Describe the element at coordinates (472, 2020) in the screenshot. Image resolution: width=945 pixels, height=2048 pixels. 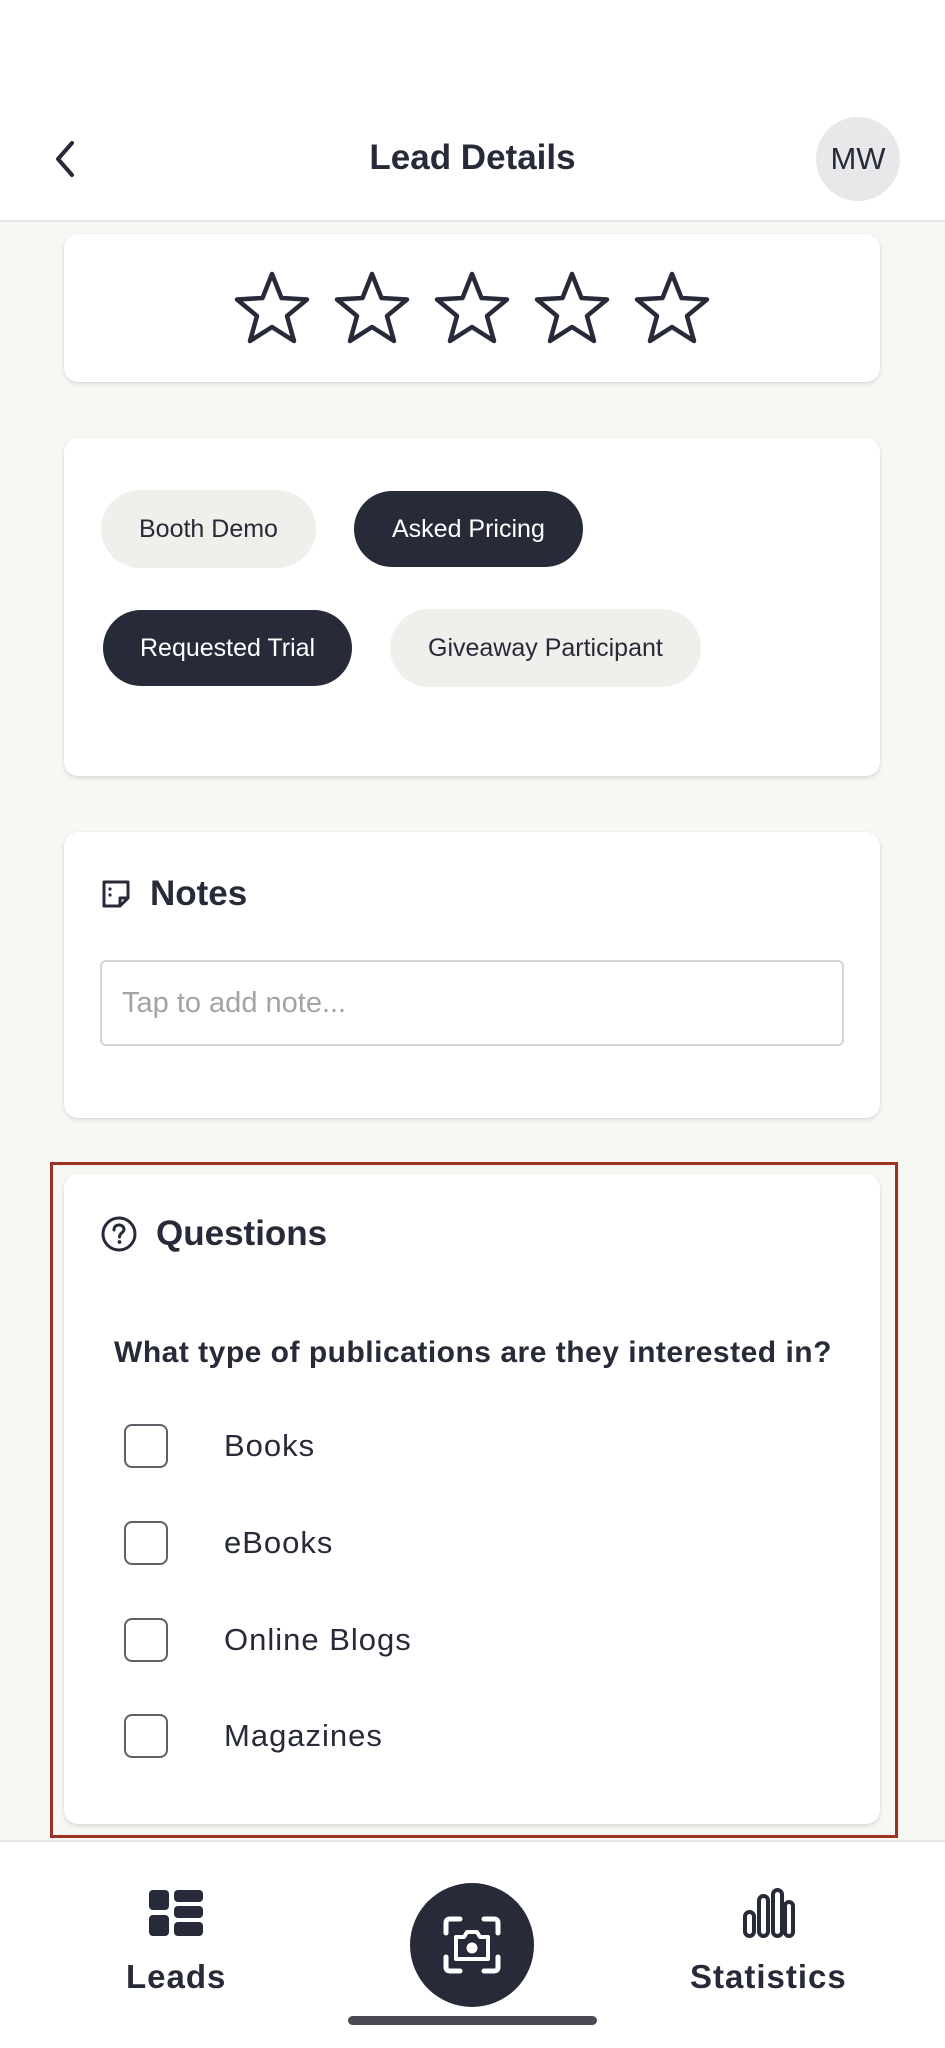
I see `home-indicator` at that location.